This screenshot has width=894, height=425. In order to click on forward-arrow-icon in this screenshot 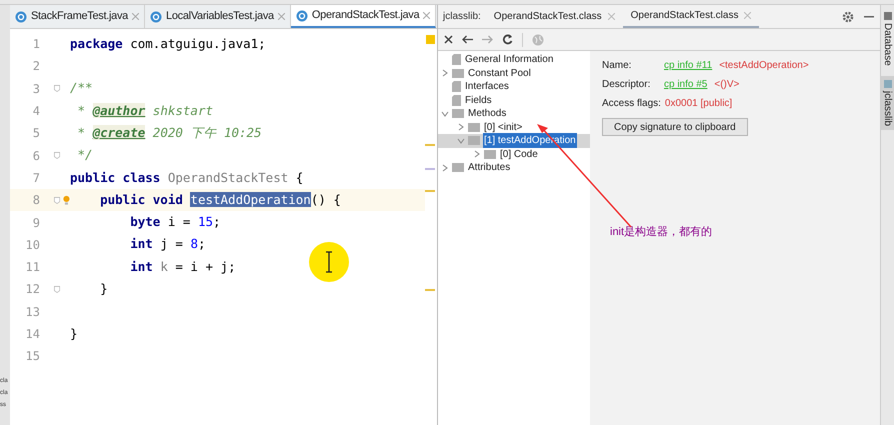, I will do `click(487, 39)`.